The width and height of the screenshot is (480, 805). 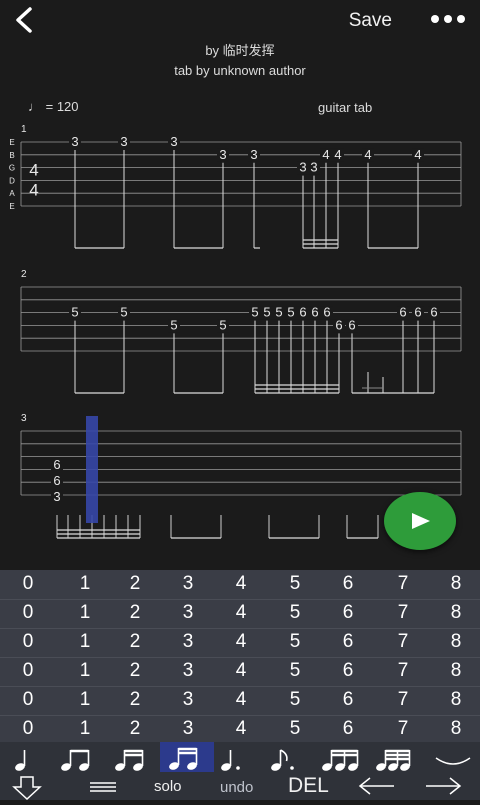 I want to click on dotted-quarter-icon, so click(x=230, y=760).